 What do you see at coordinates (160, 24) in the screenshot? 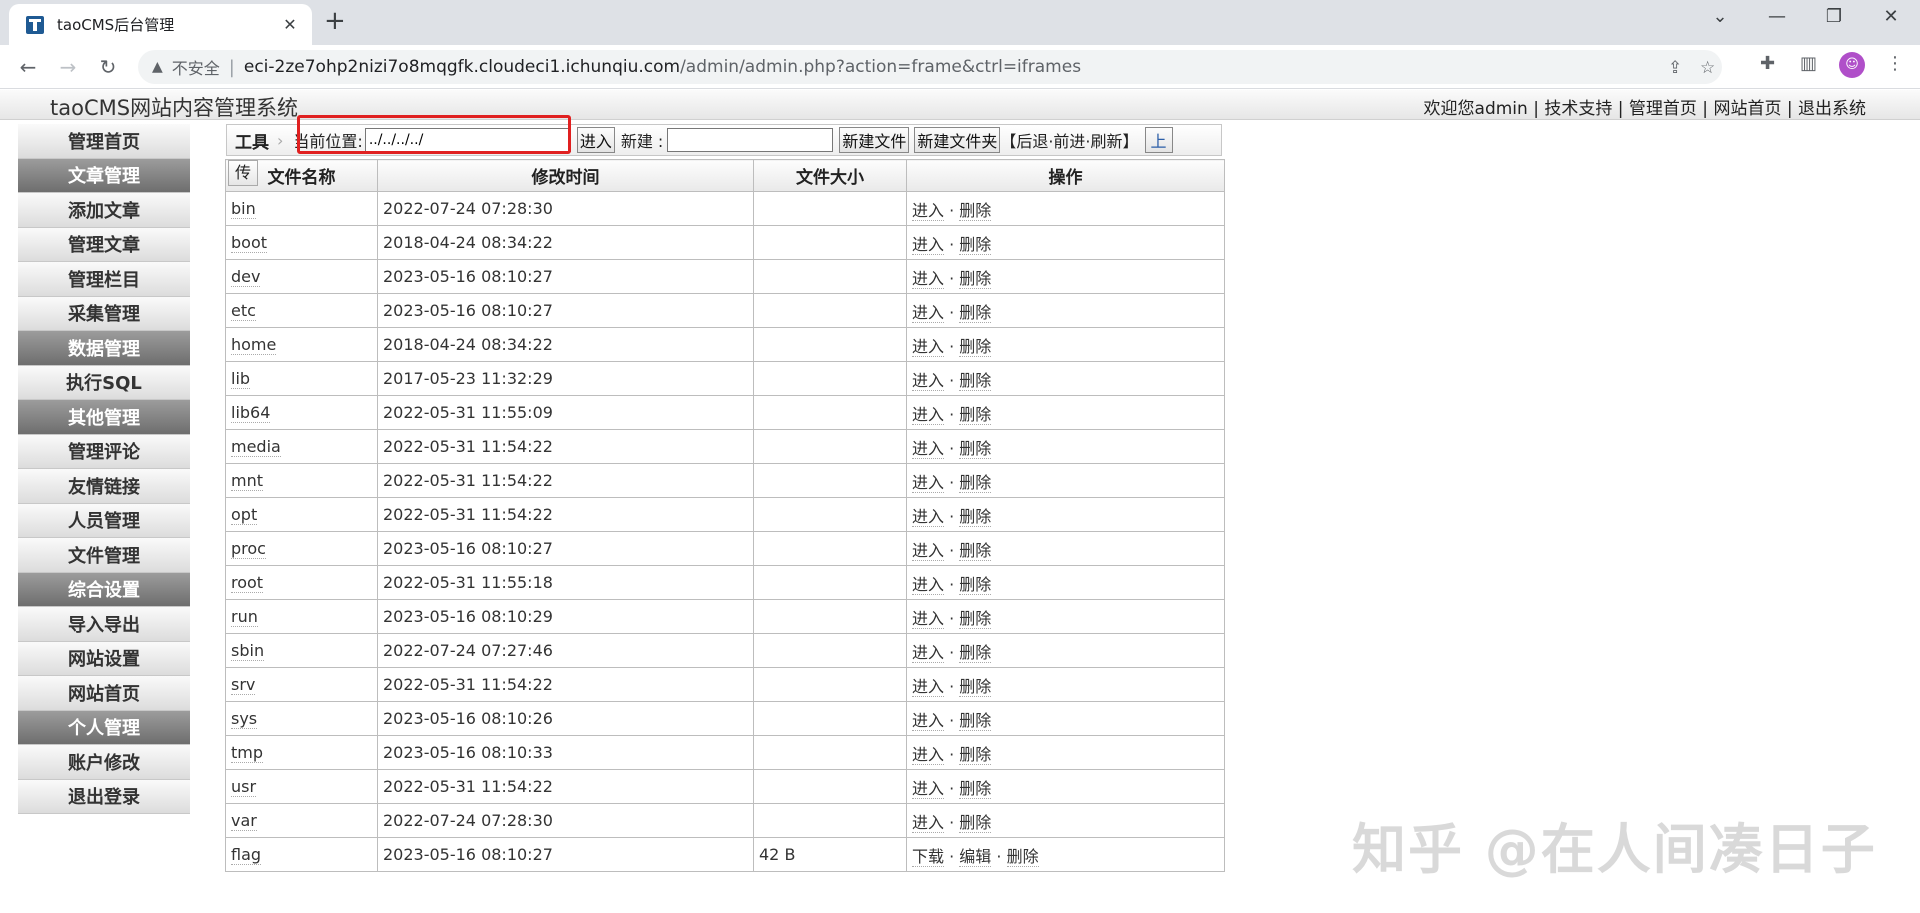
I see `browser-tab: taoCMS后台管理 ✕` at bounding box center [160, 24].